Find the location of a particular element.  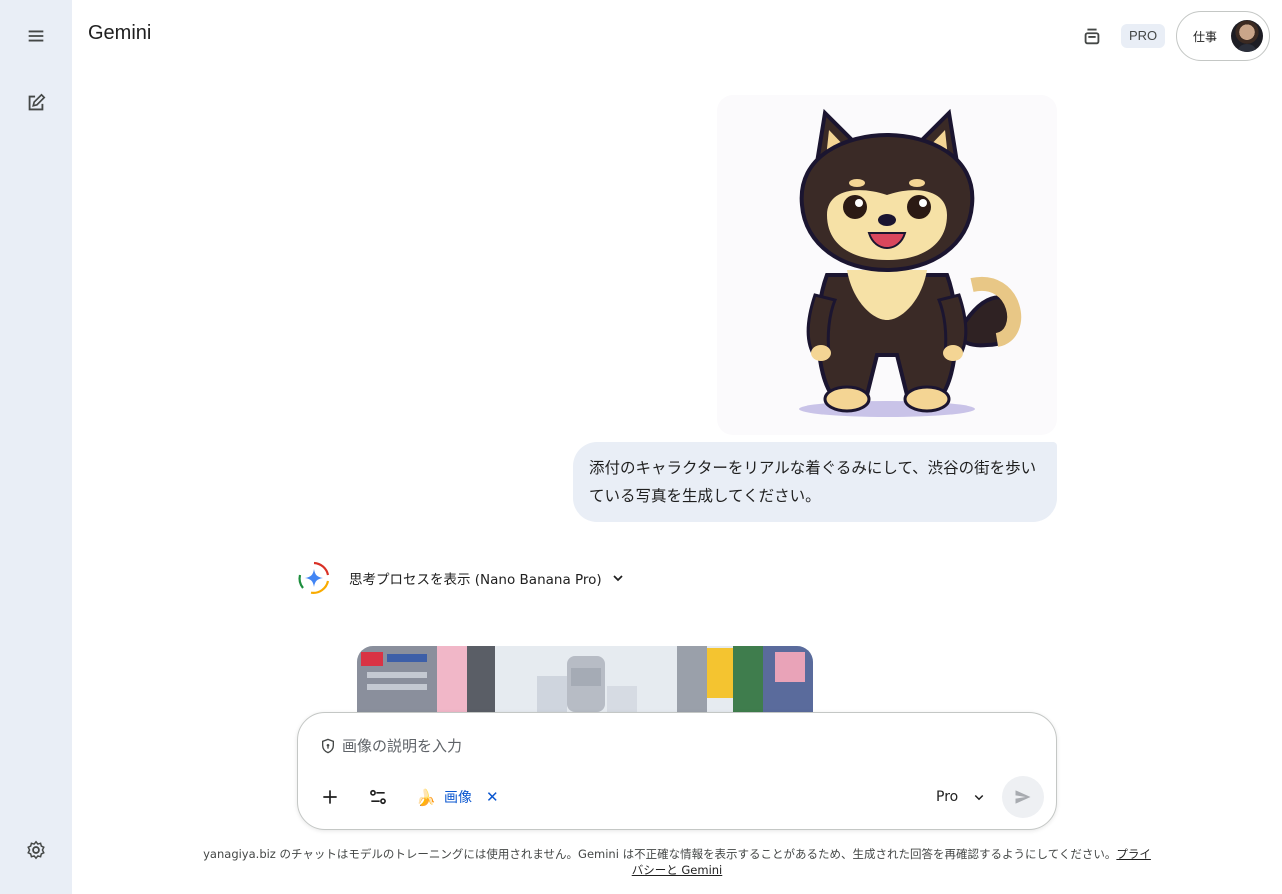

temporary-chat-icon is located at coordinates (1092, 36).